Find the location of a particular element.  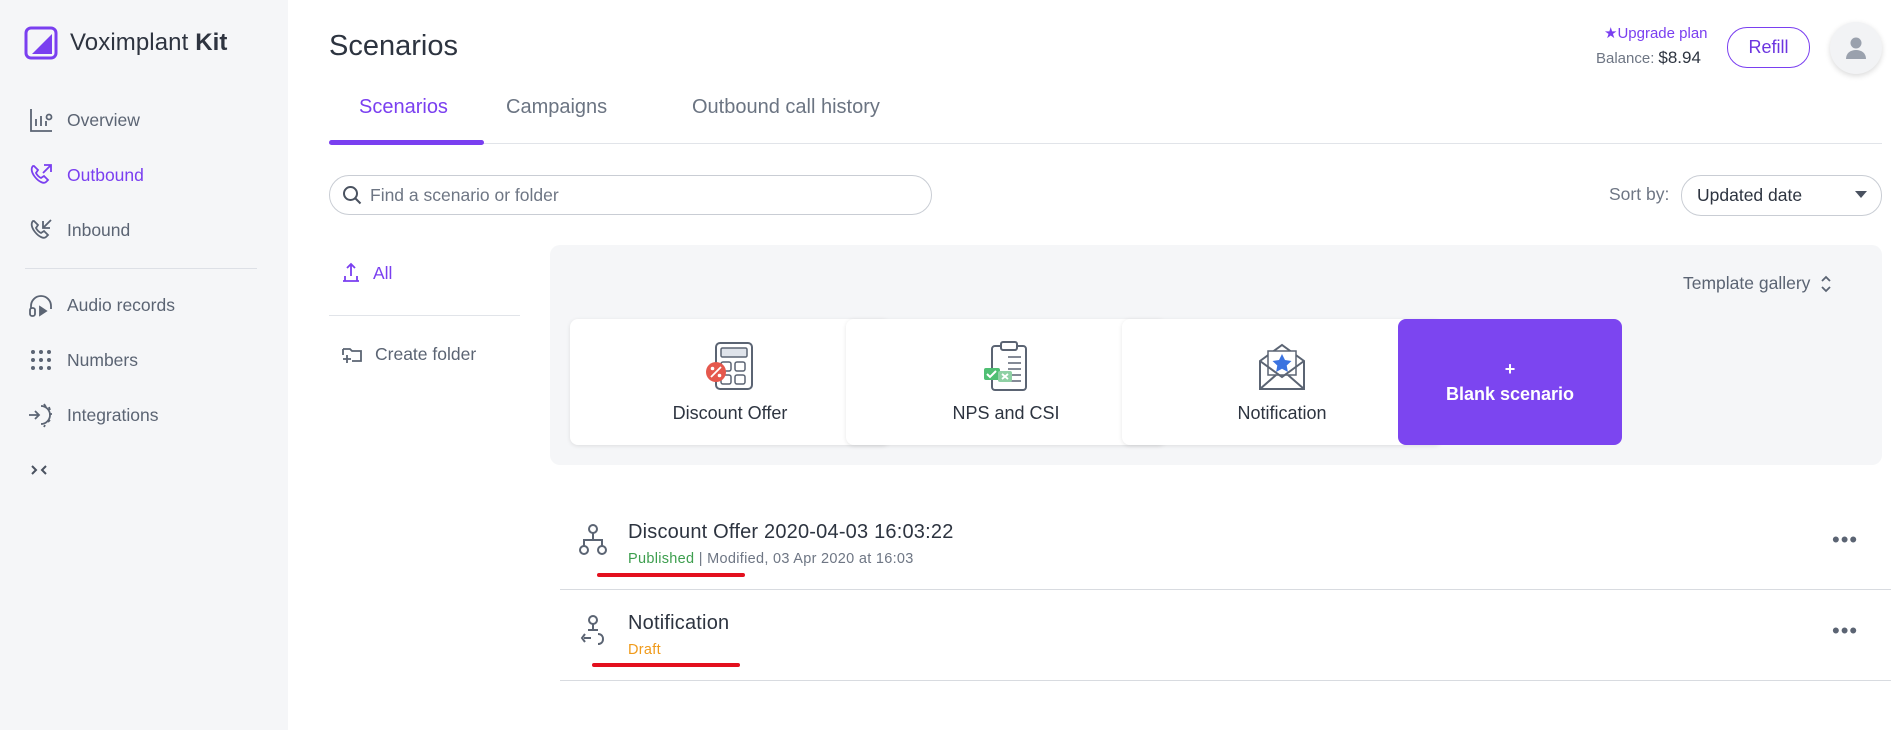

chevron-down-icon is located at coordinates (1861, 194).